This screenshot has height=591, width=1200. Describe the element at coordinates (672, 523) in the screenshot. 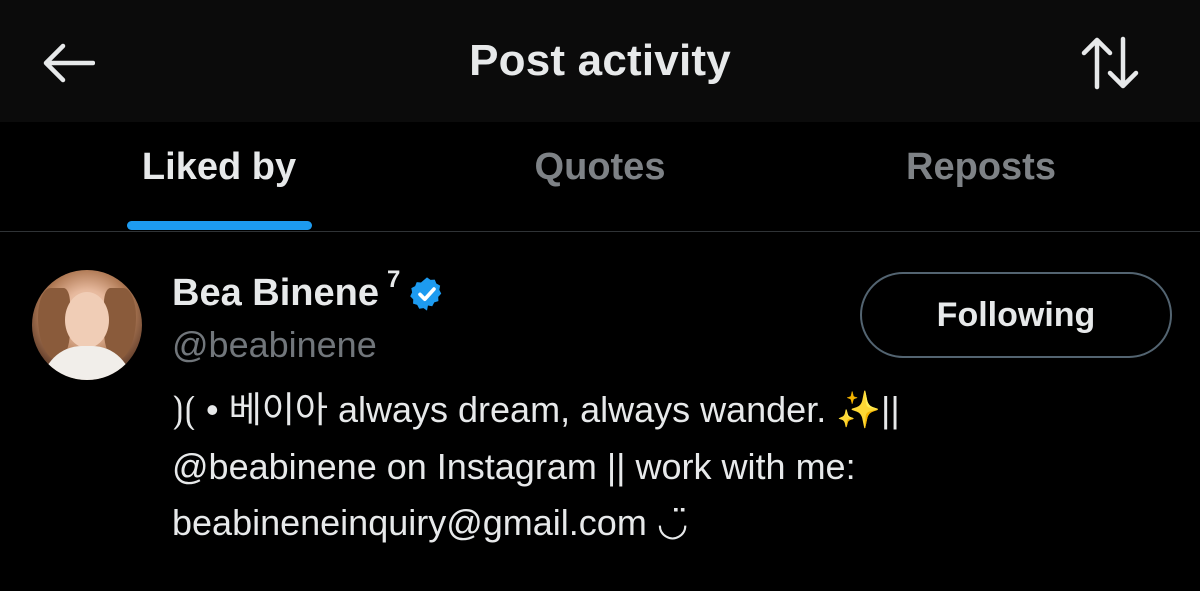

I see `smile-icon: ◡̈` at that location.